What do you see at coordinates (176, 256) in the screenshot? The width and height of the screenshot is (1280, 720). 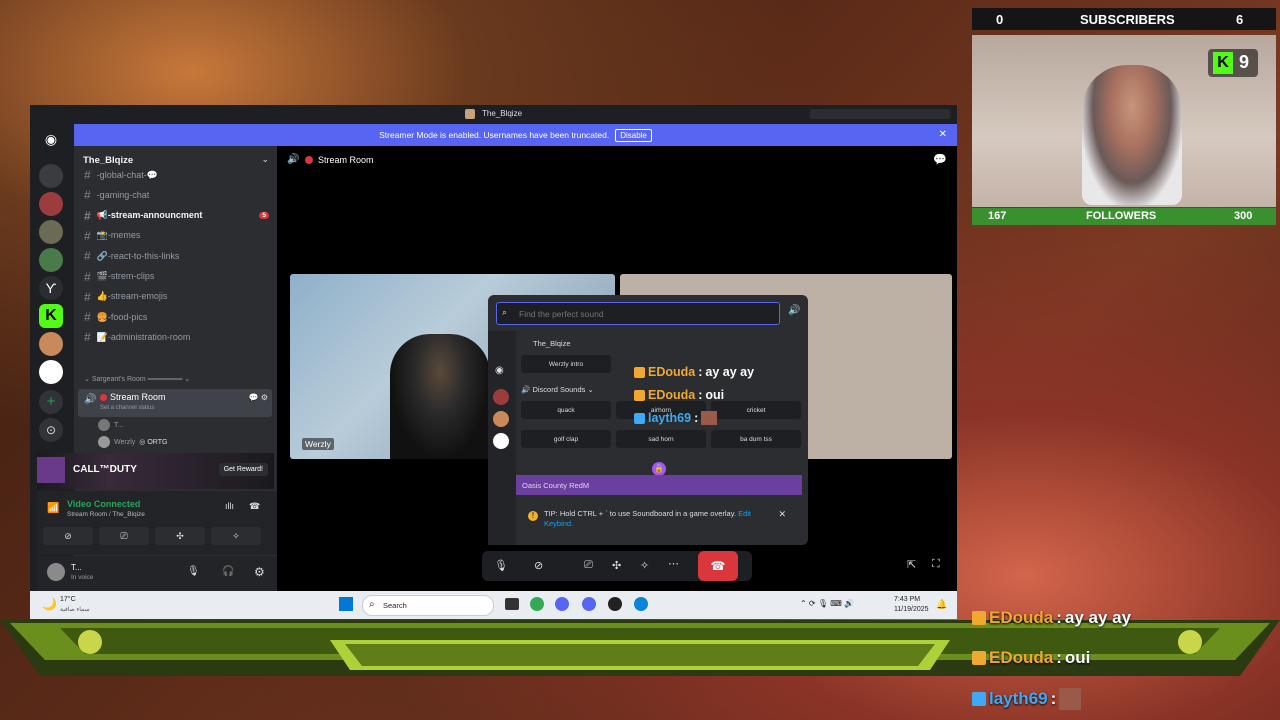 I see `channel-item: # 🔗-react-to-this-links` at bounding box center [176, 256].